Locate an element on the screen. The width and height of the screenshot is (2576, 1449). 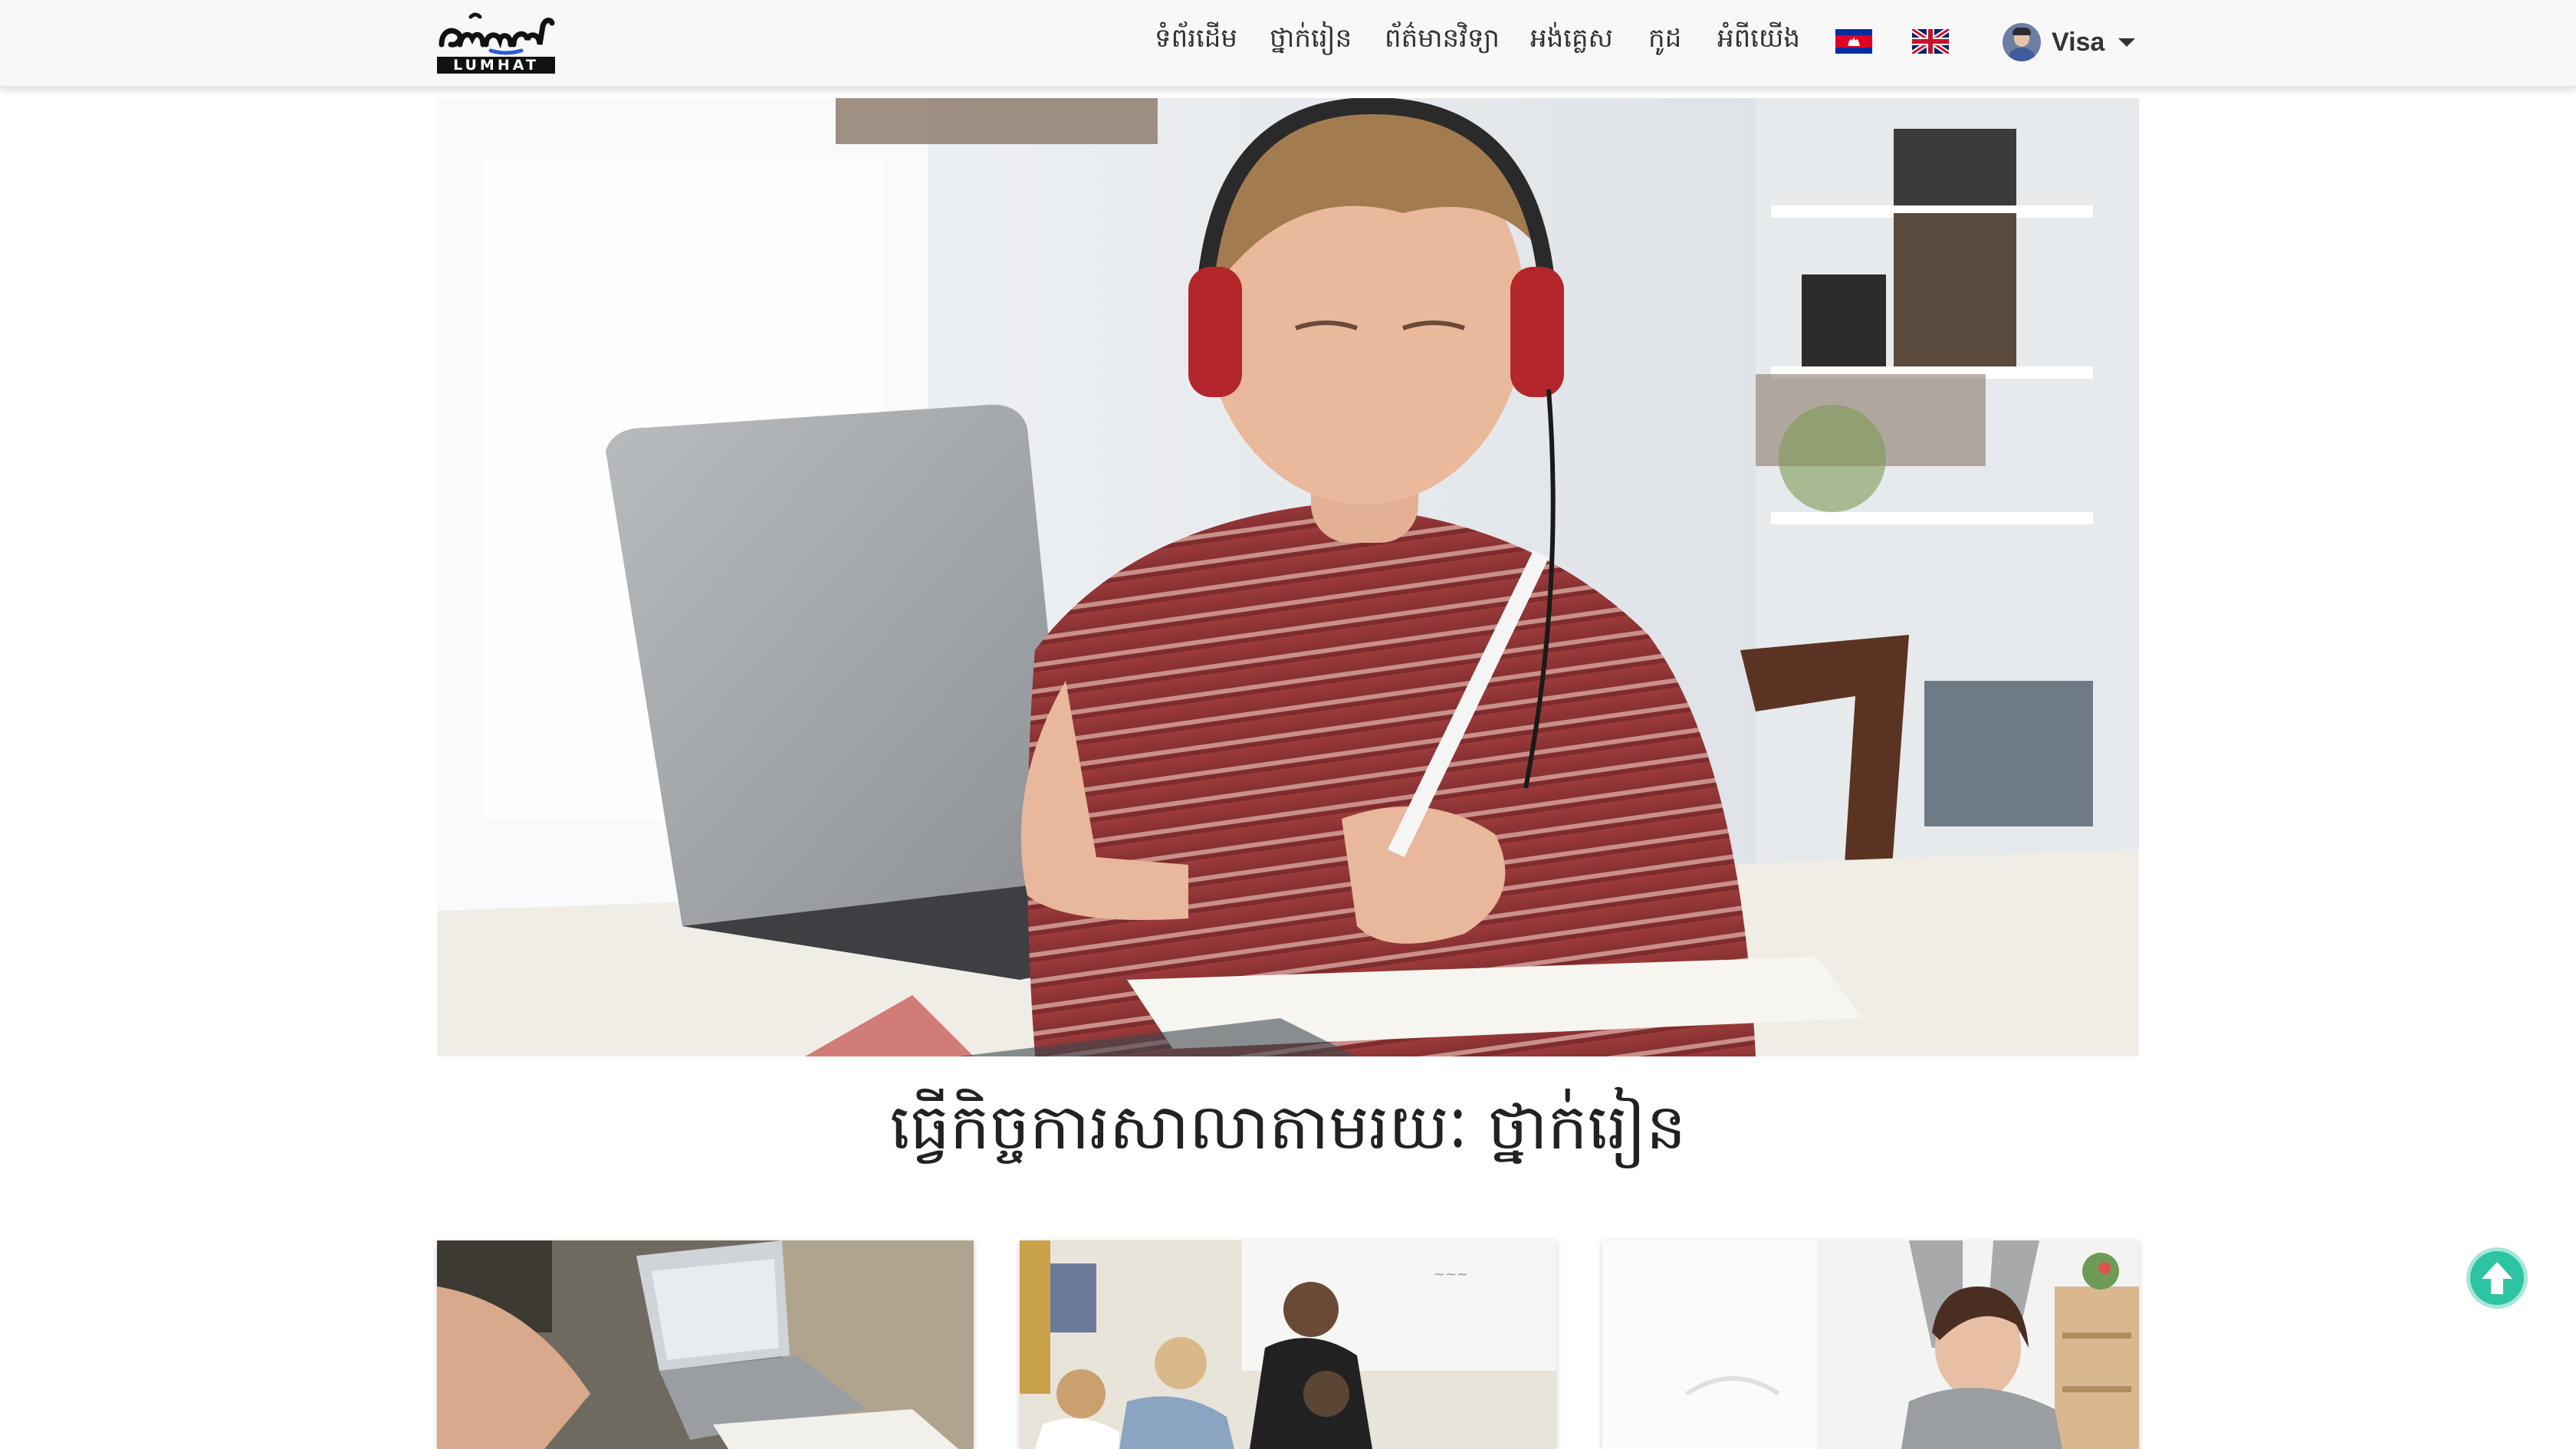
user-avatar-icon is located at coordinates (2022, 42).